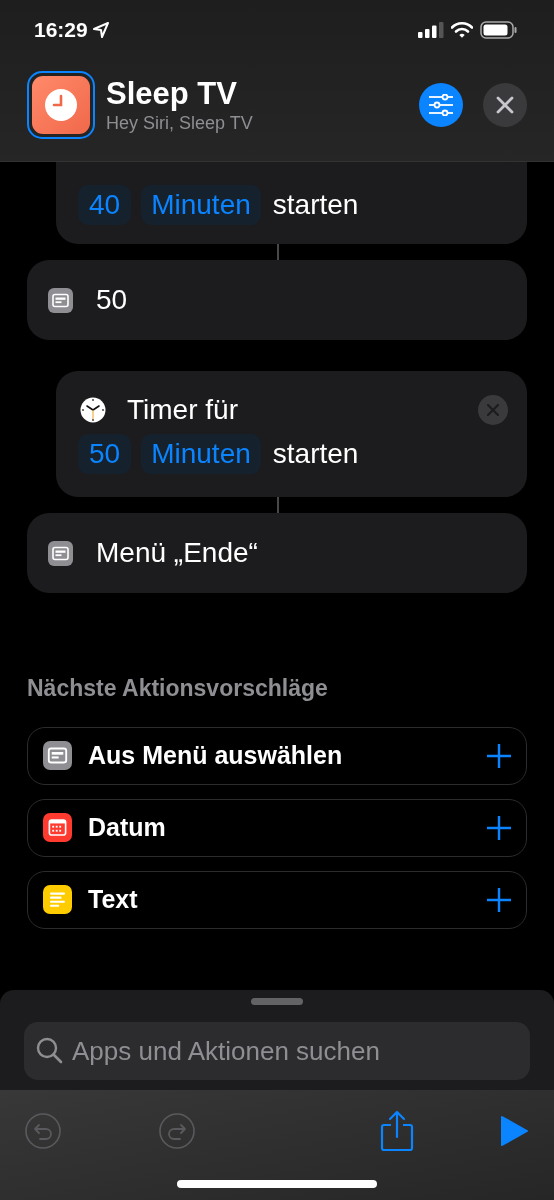 The width and height of the screenshot is (554, 1200). I want to click on action-card: 40 Minuten starten, so click(291, 203).